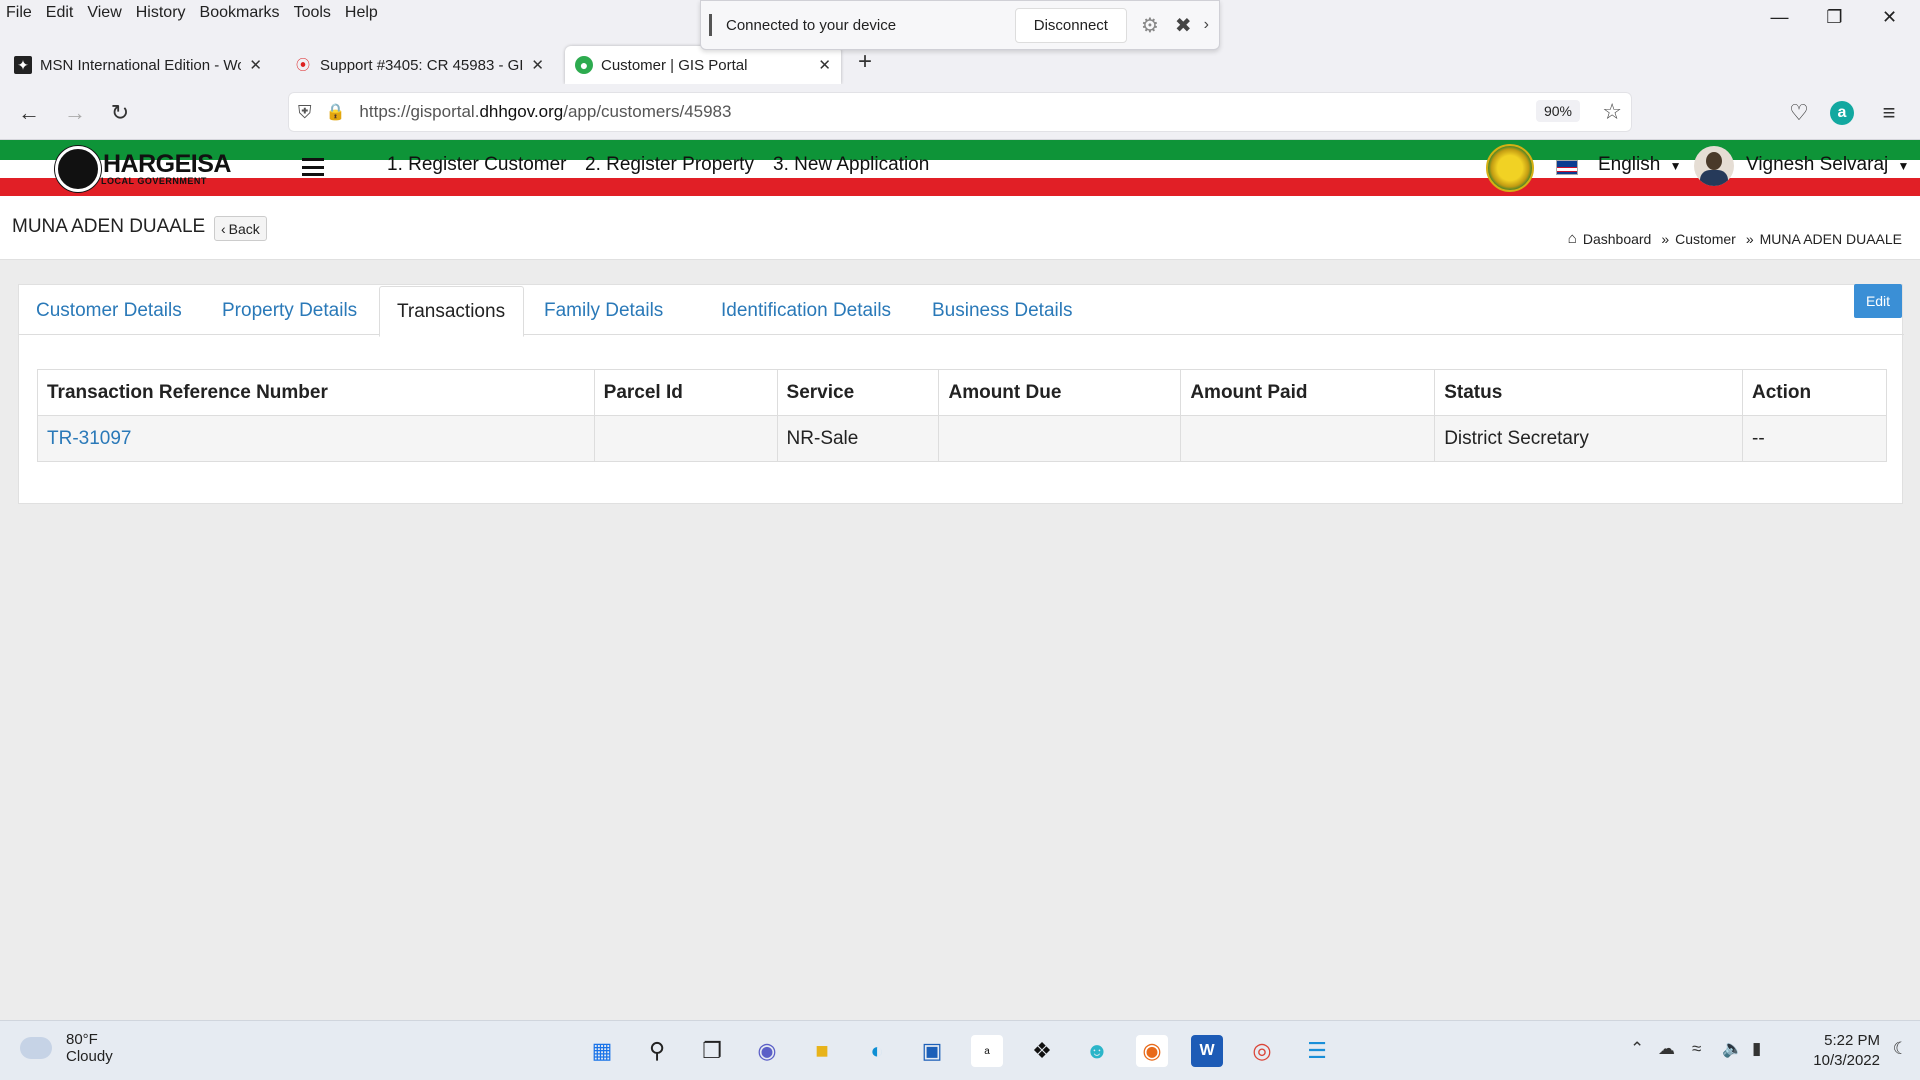 This screenshot has height=1080, width=1920. What do you see at coordinates (1308, 392) in the screenshot?
I see `col-amount-paid: Amount Paid` at bounding box center [1308, 392].